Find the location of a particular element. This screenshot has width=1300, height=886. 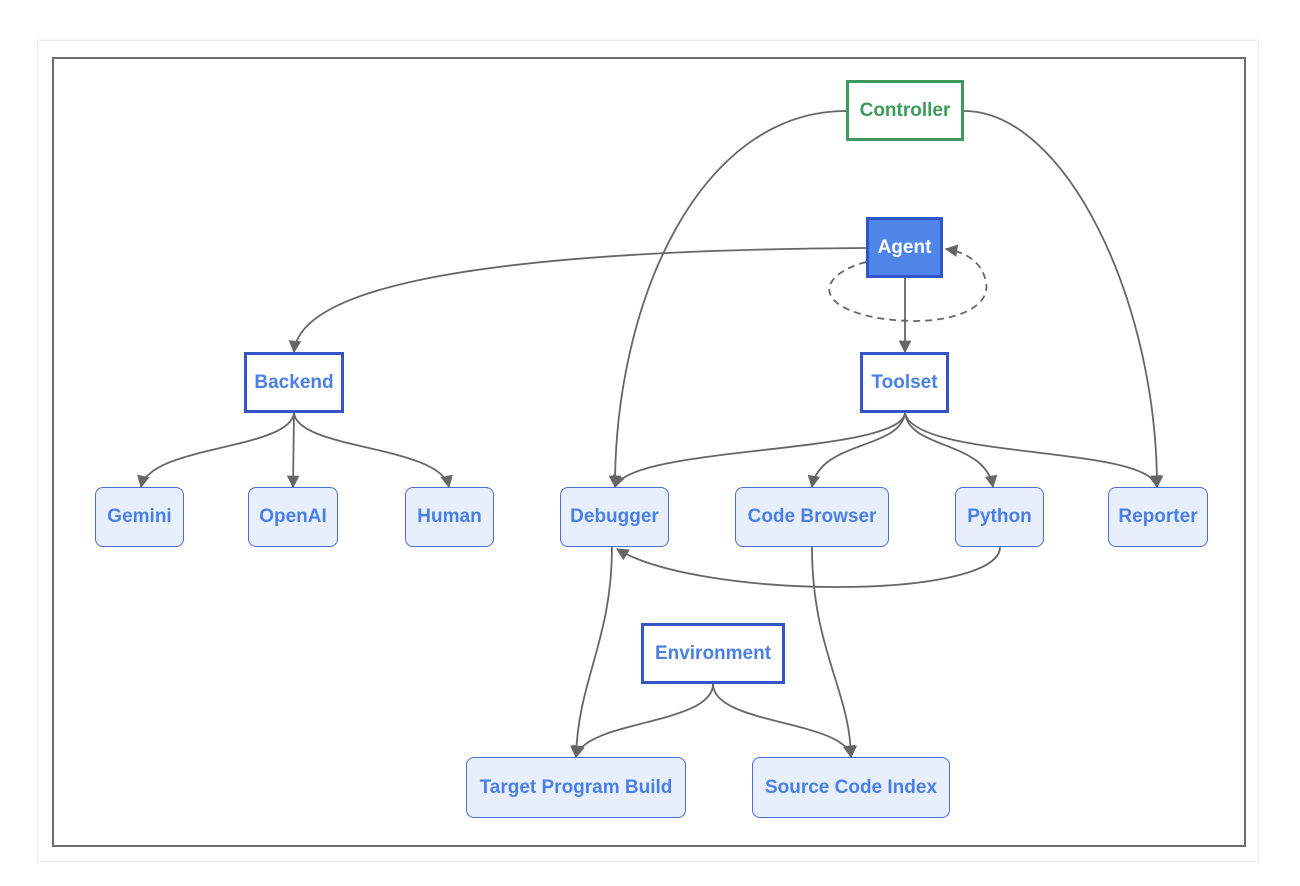

node-label: Human is located at coordinates (449, 516).